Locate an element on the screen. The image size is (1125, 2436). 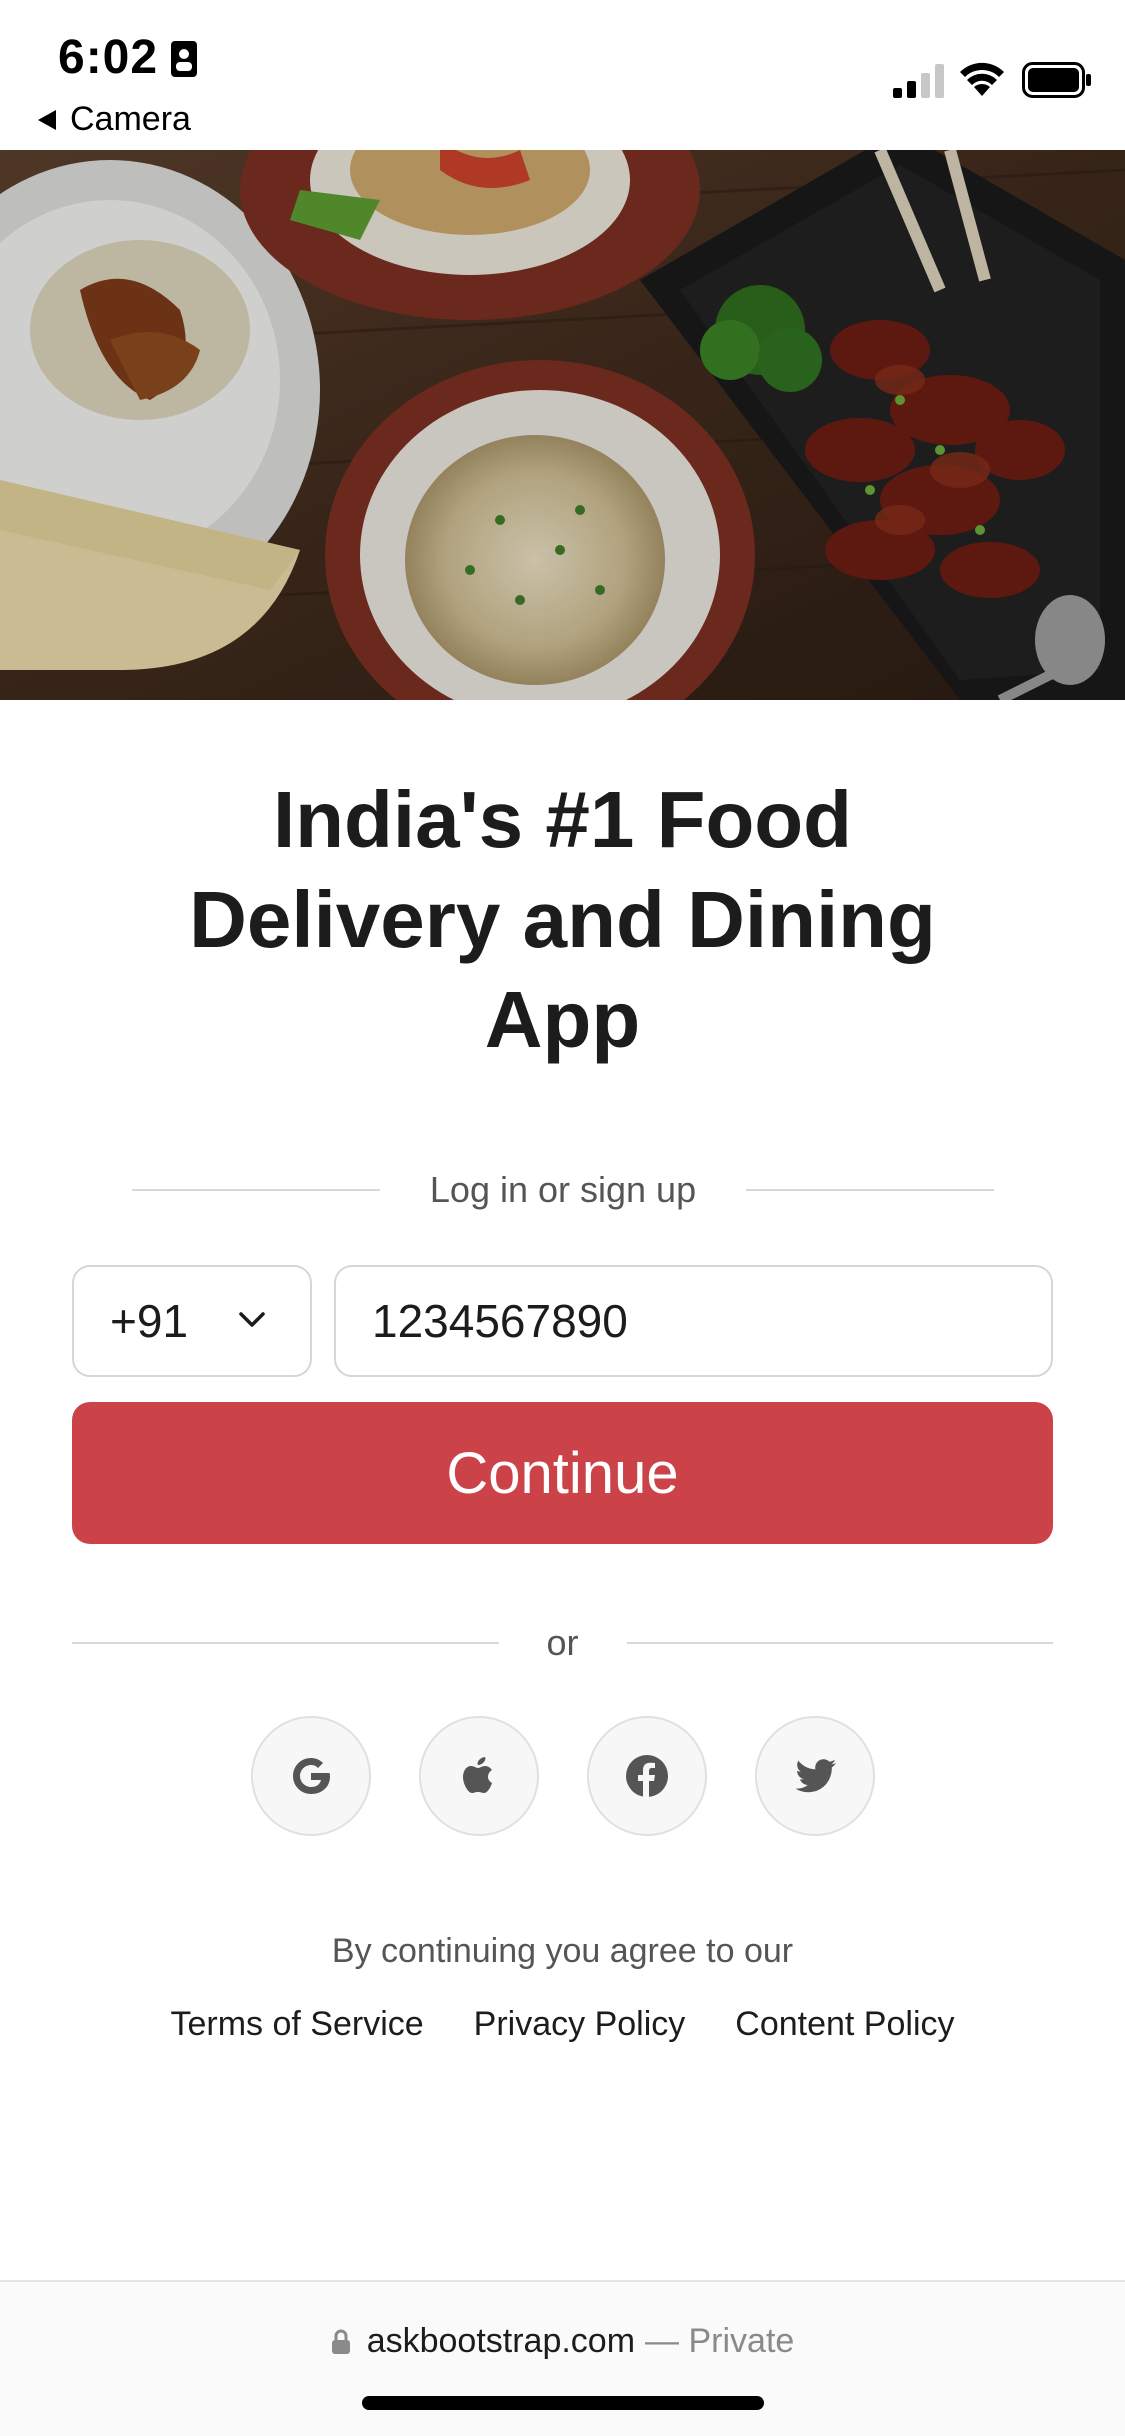
login-divider-text: Log in or sign up is located at coordinates (563, 1189).